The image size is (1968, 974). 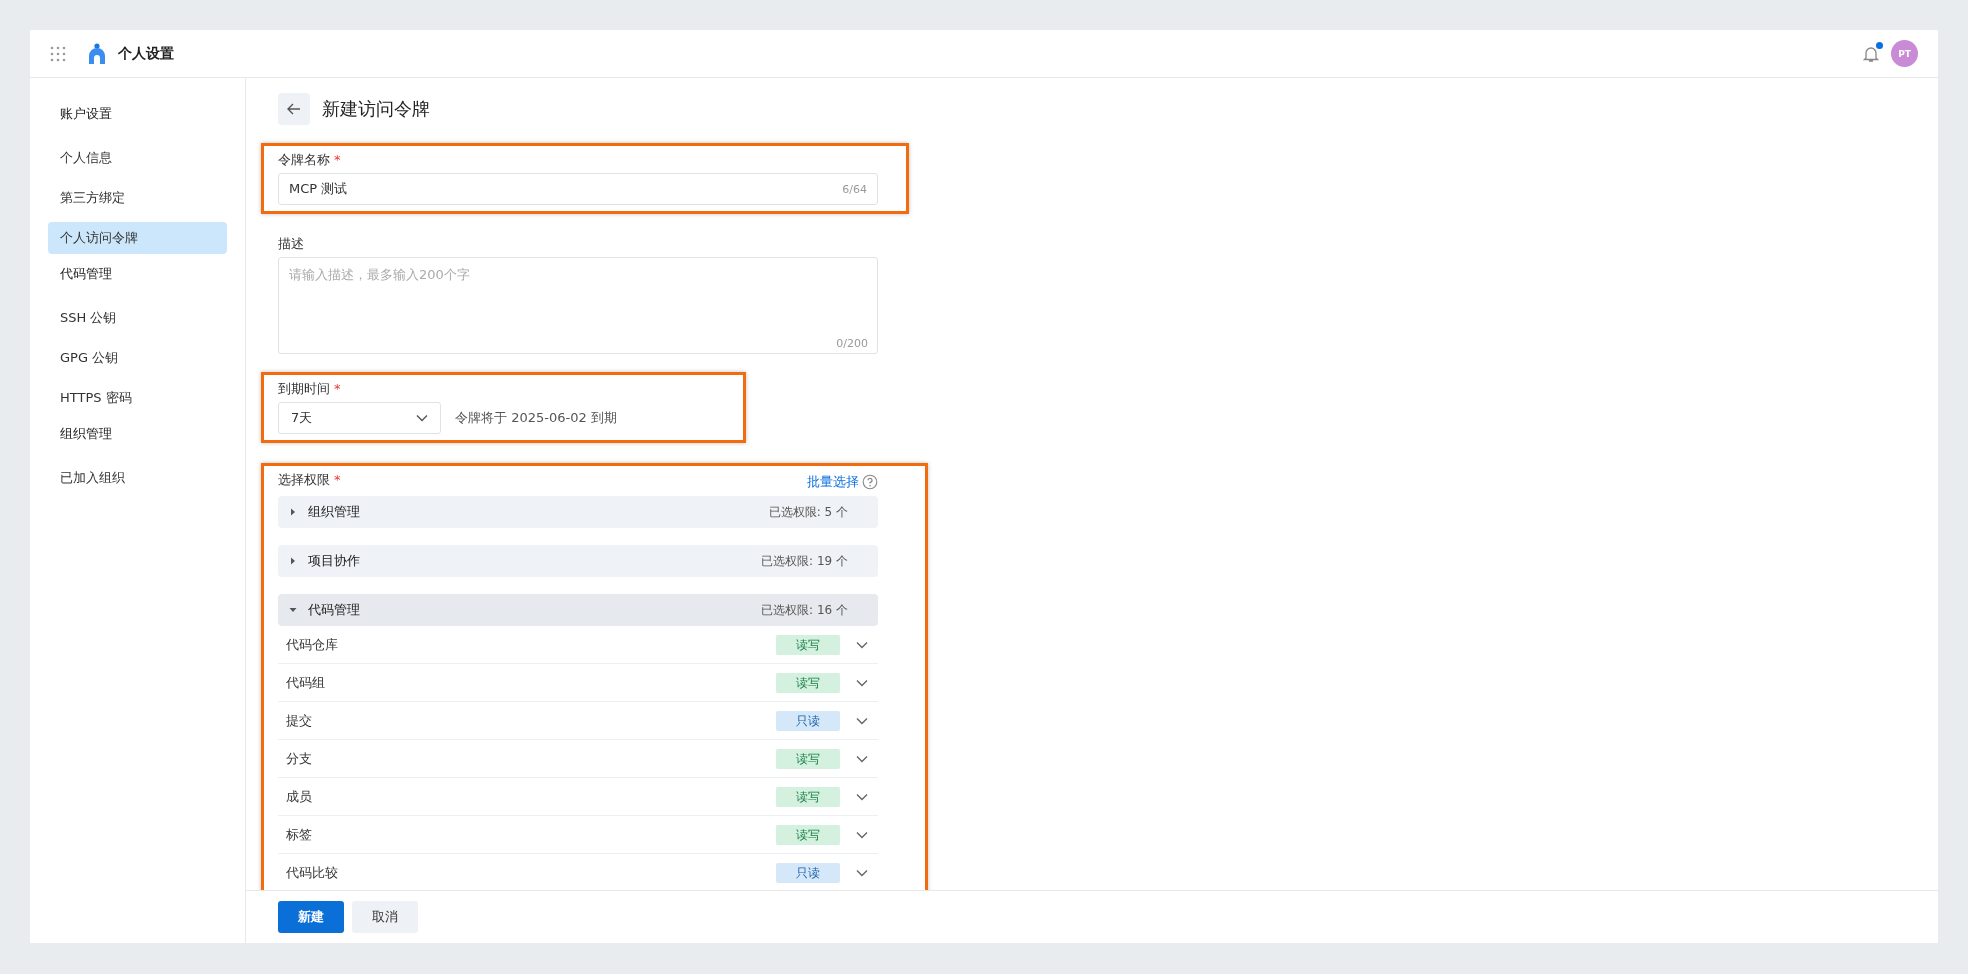 I want to click on sidebar-item: SSH 公钥, so click(x=137, y=318).